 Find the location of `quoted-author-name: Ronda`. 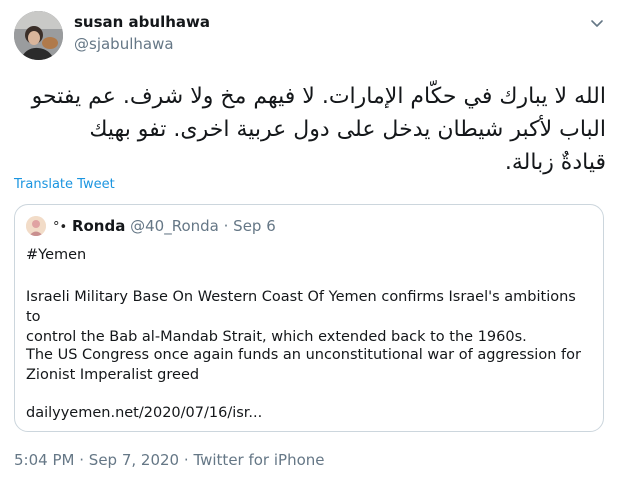

quoted-author-name: Ronda is located at coordinates (98, 226).